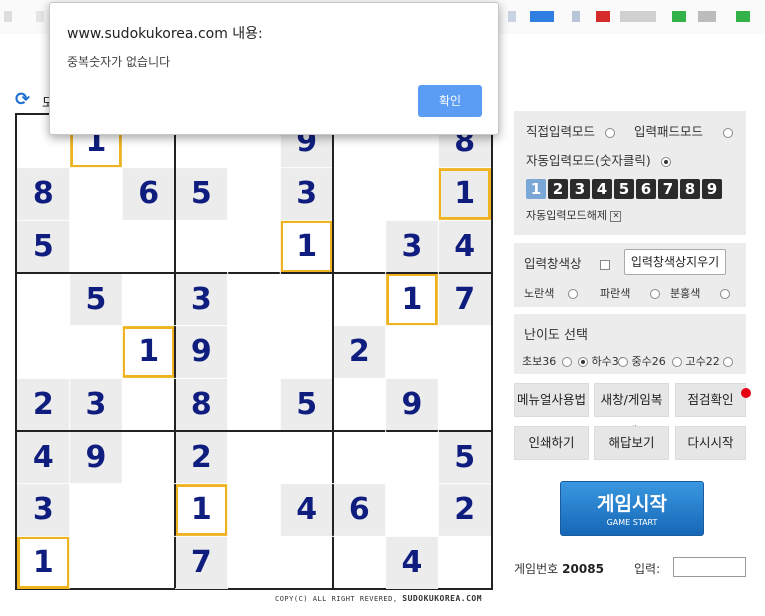 This screenshot has height=616, width=765. Describe the element at coordinates (709, 567) in the screenshot. I see `input-field` at that location.